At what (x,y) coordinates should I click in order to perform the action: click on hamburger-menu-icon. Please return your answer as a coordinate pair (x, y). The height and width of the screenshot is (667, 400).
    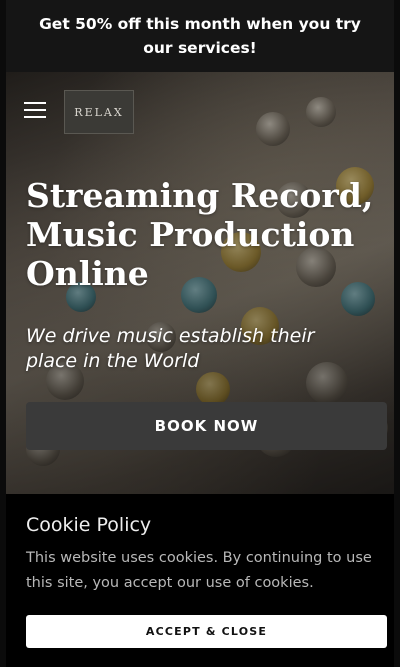
    Looking at the image, I should click on (35, 111).